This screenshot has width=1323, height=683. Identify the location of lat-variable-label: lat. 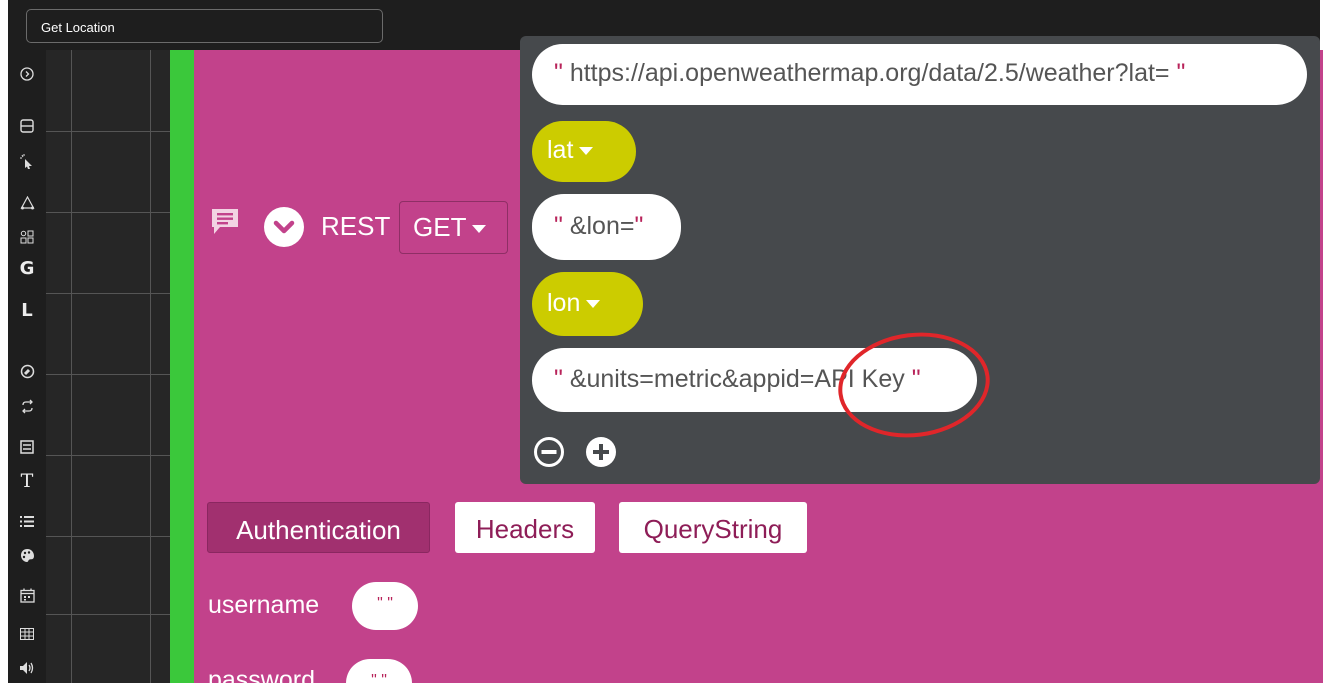
(560, 150).